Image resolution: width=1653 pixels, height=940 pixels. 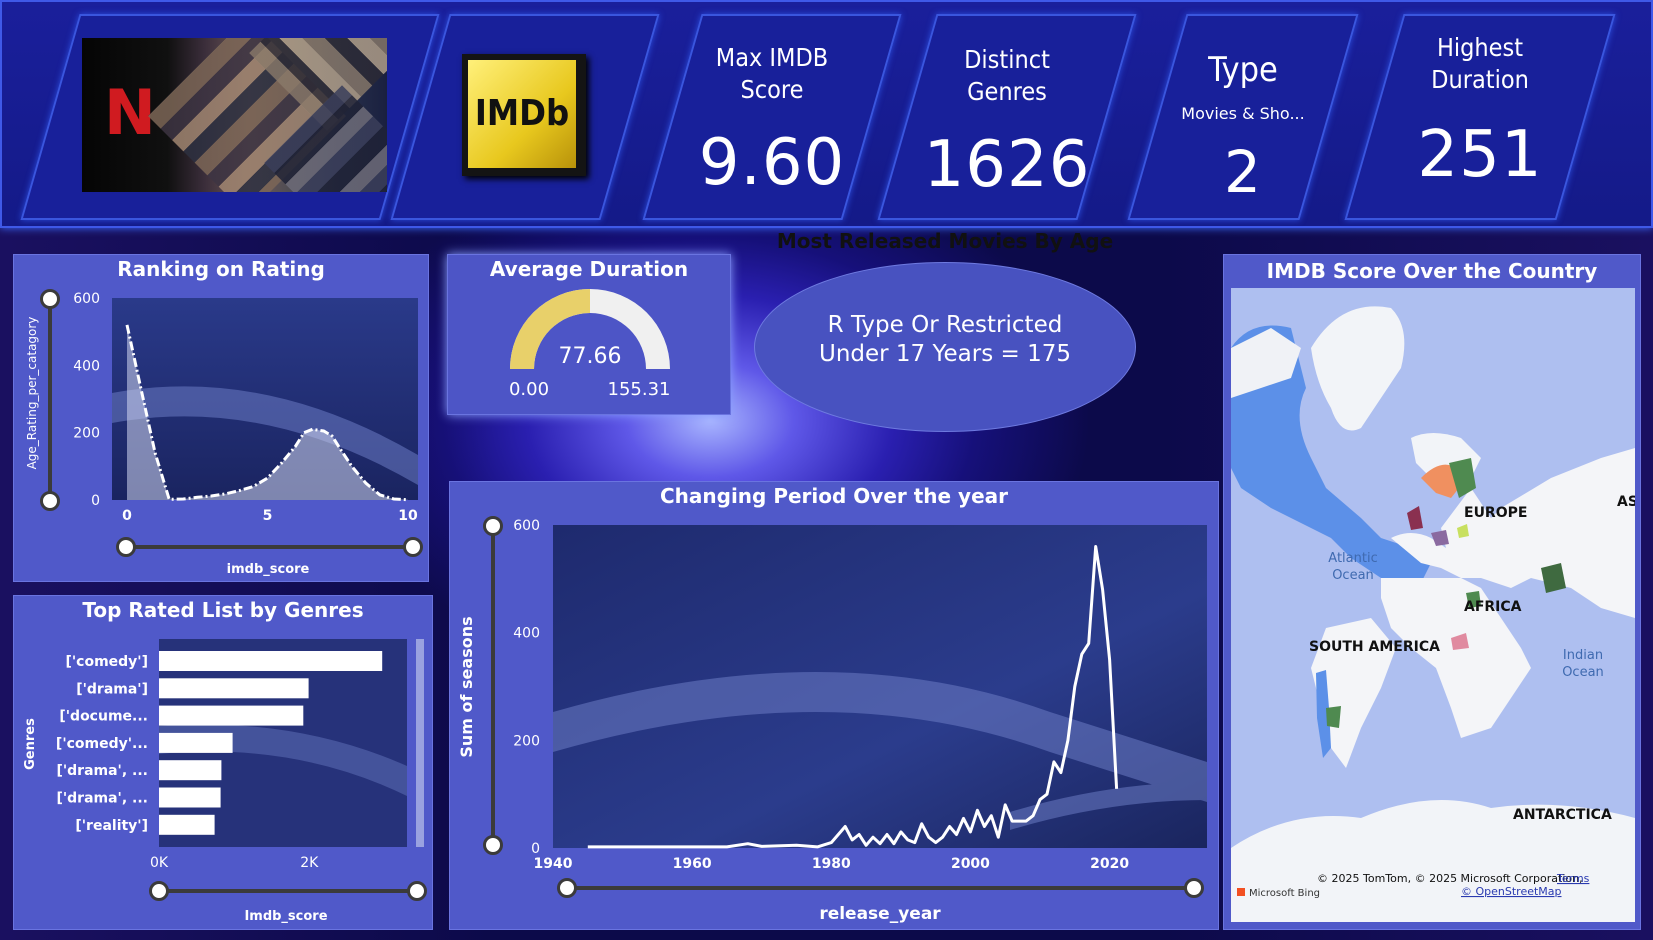 What do you see at coordinates (970, 864) in the screenshot?
I see `period-x-tick: 2000` at bounding box center [970, 864].